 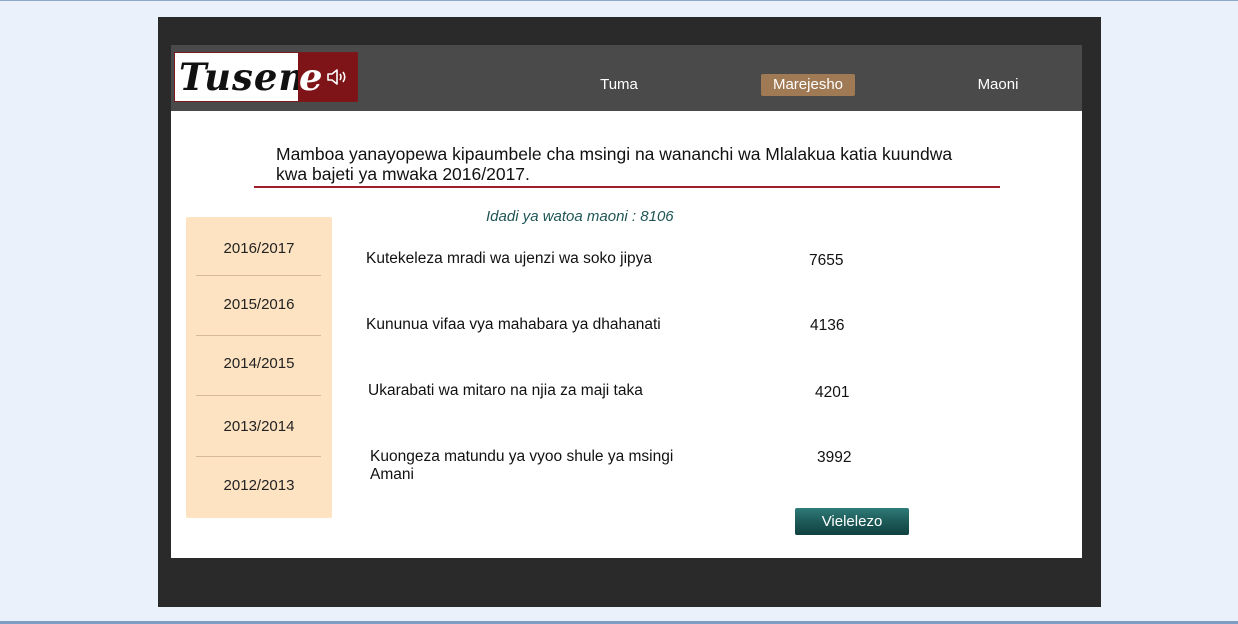 What do you see at coordinates (259, 426) in the screenshot?
I see `sidebar-item-2013-2014: 2013/2014` at bounding box center [259, 426].